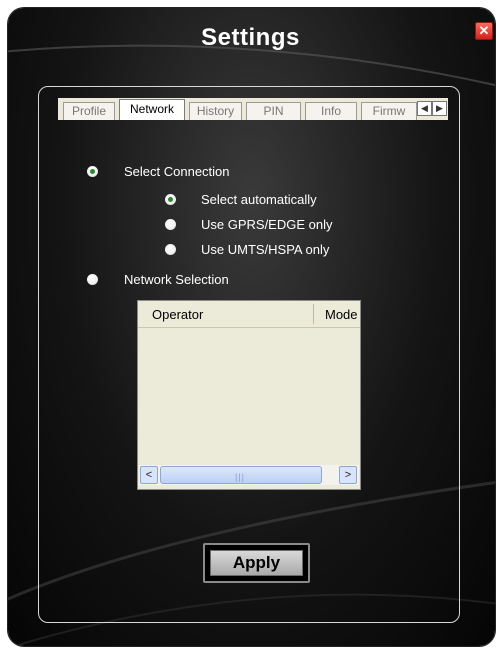  I want to click on operator-list-header: Operator Mode, so click(249, 314).